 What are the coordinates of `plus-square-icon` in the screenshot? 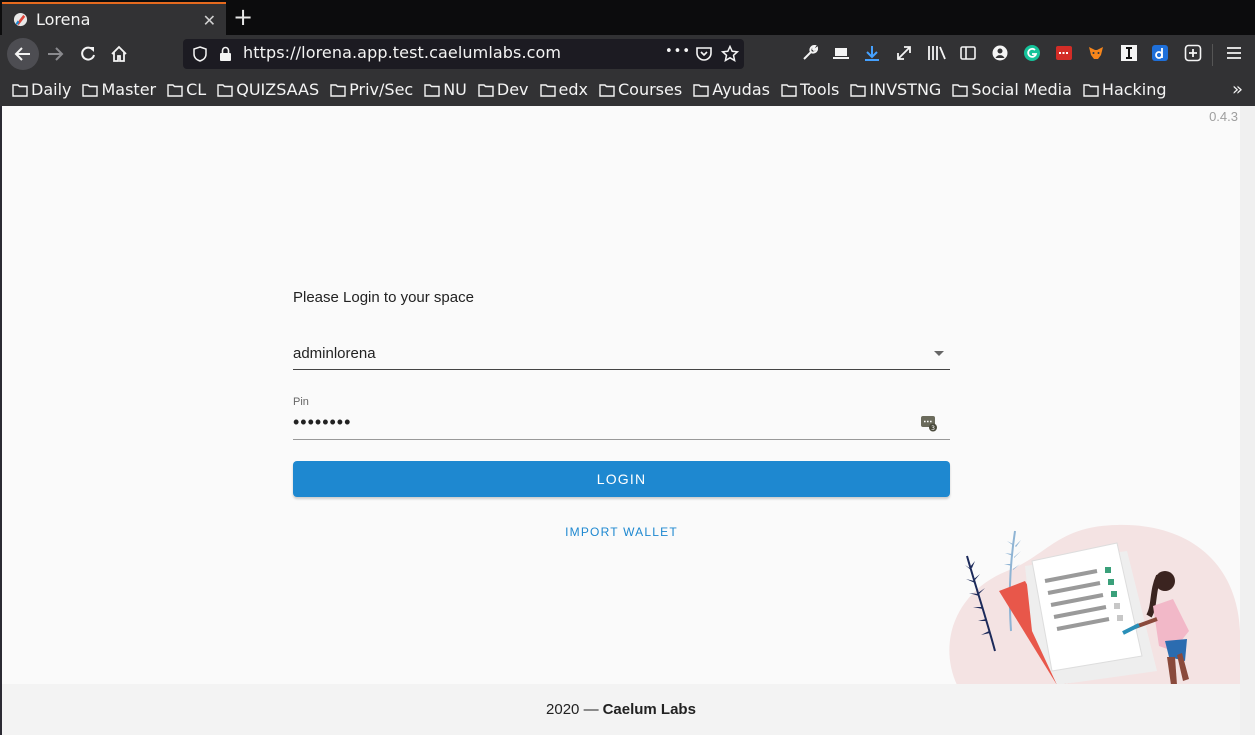 It's located at (1193, 53).